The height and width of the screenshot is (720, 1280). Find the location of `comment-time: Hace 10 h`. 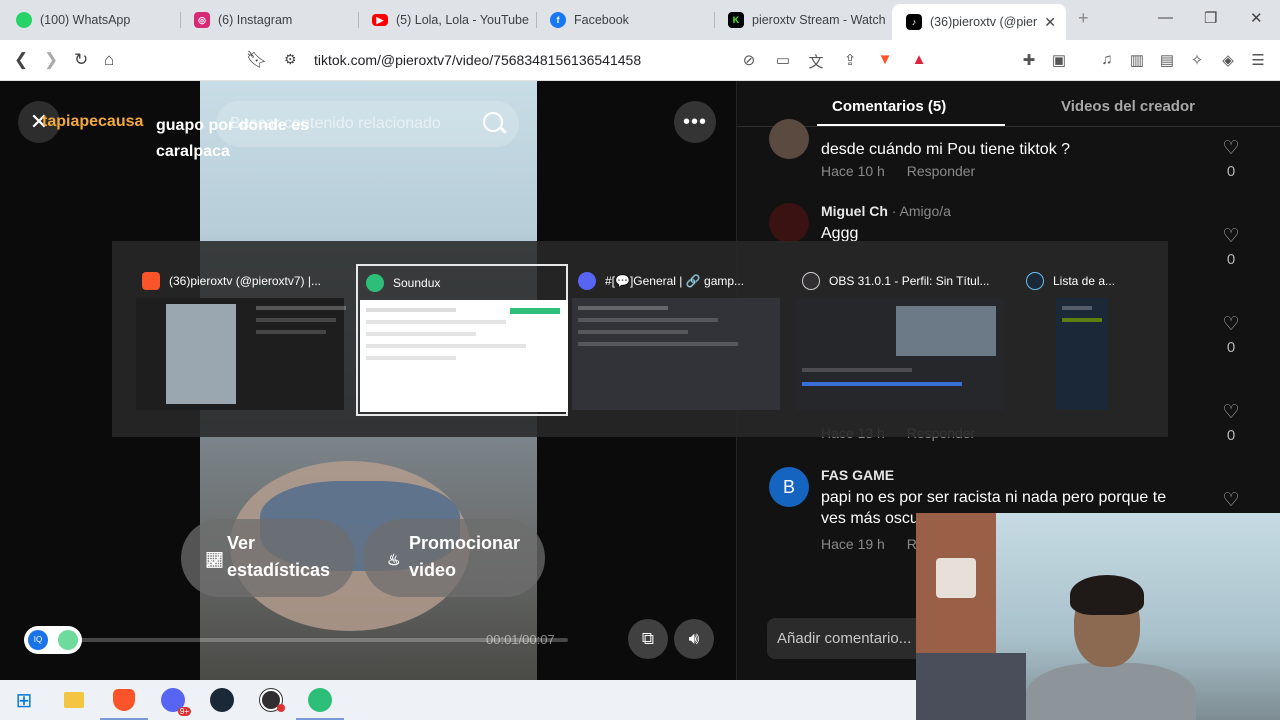

comment-time: Hace 10 h is located at coordinates (853, 171).